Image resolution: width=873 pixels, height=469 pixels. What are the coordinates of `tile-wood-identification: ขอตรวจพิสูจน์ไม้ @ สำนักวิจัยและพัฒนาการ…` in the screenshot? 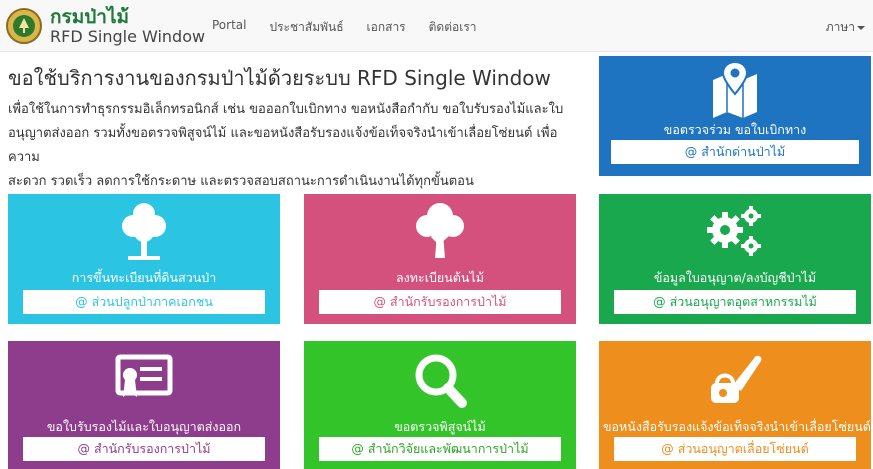 It's located at (440, 405).